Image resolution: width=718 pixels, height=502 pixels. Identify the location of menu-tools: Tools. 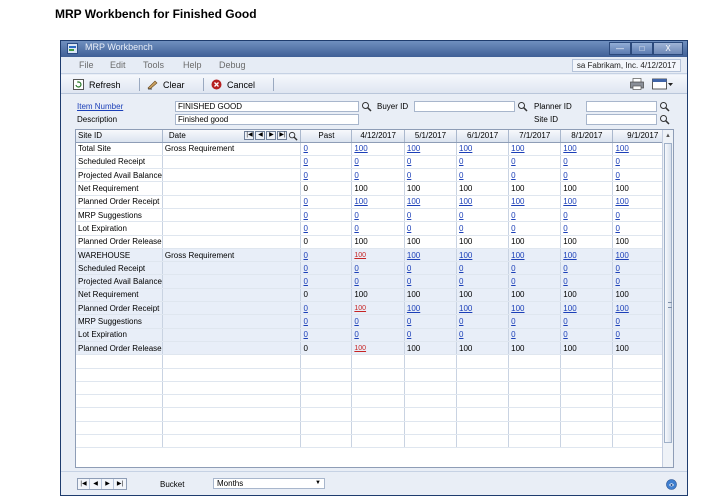
(153, 65).